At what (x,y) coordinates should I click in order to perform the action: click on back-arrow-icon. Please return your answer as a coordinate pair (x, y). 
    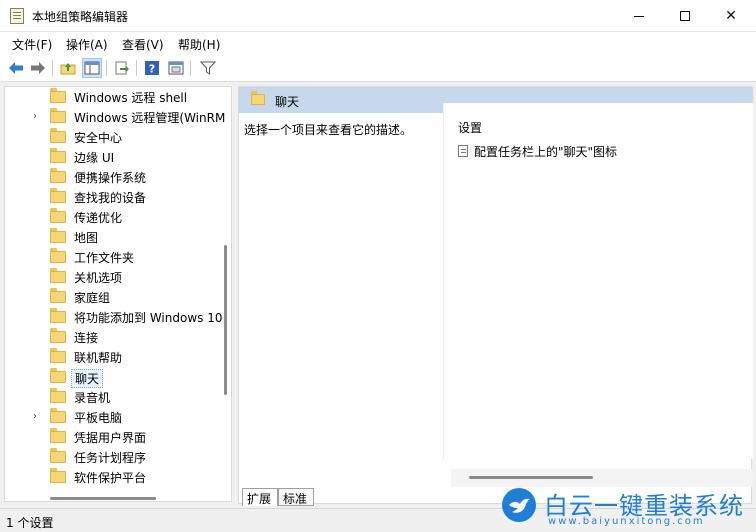
    Looking at the image, I should click on (16, 68).